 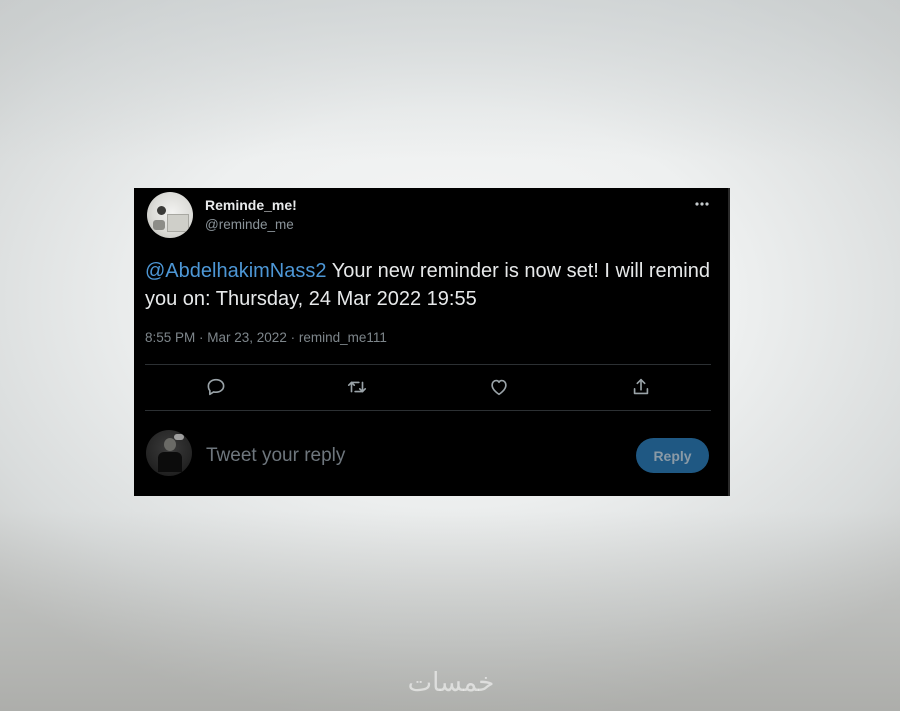 What do you see at coordinates (672, 455) in the screenshot?
I see `reply-button: Reply` at bounding box center [672, 455].